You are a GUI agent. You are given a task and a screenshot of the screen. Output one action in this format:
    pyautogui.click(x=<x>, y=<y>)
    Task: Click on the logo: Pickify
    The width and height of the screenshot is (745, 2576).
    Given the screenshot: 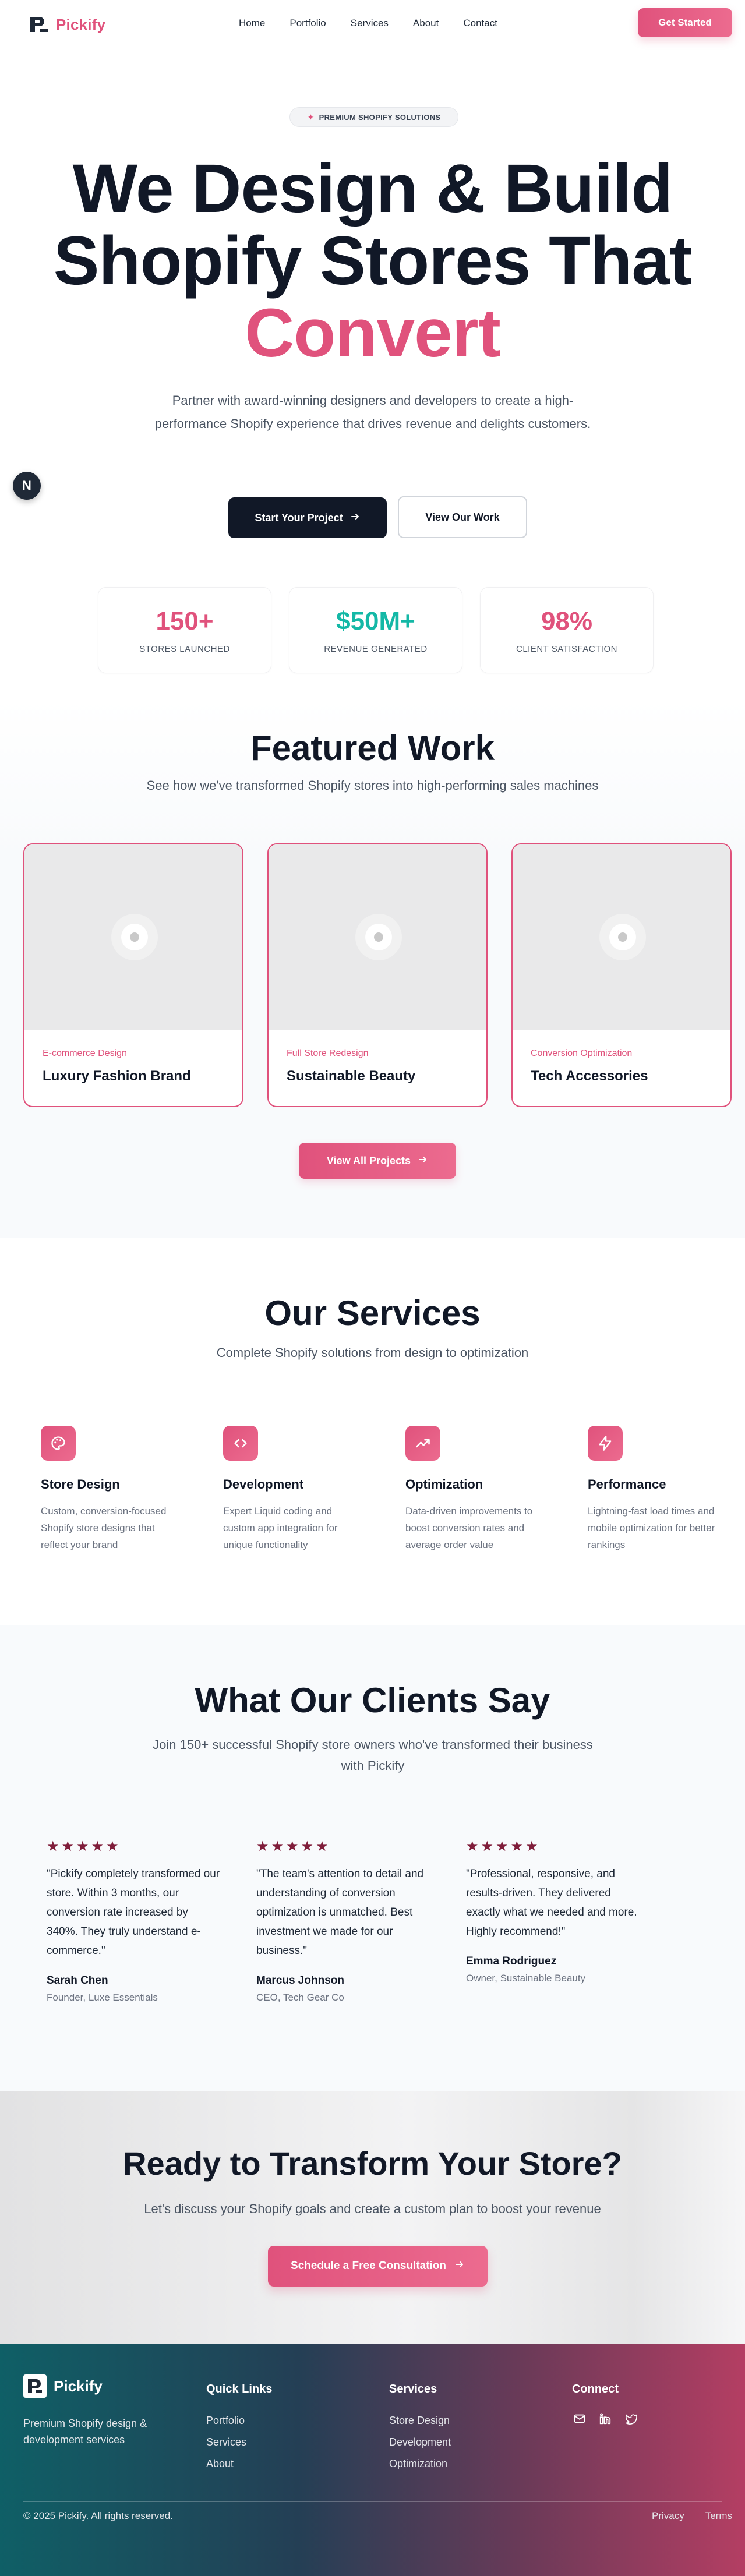 What is the action you would take?
    pyautogui.click(x=66, y=24)
    